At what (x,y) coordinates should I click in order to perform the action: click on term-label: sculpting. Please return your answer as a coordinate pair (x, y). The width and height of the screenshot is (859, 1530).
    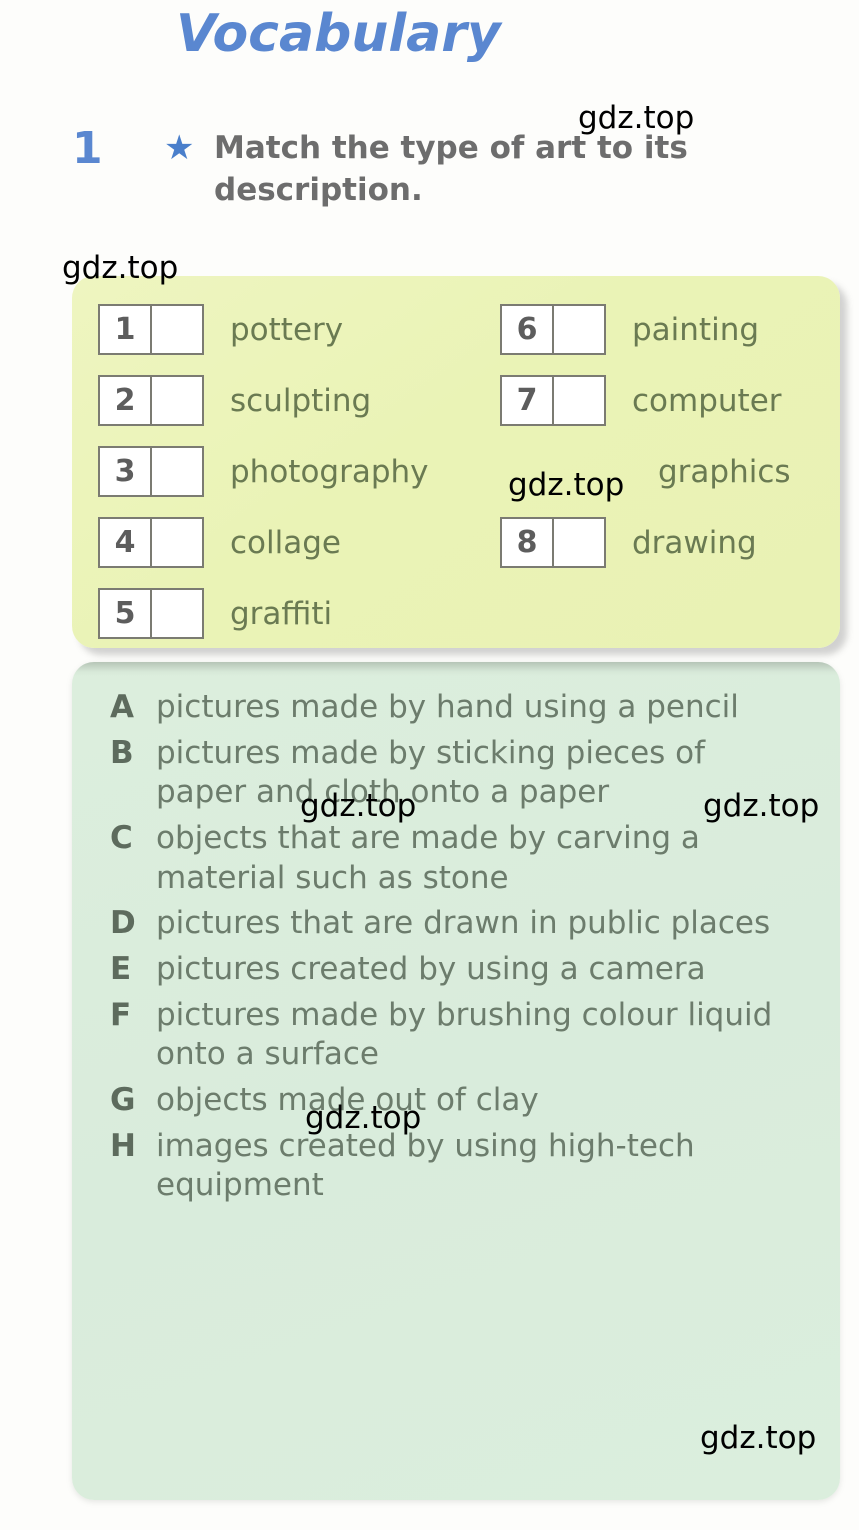
    Looking at the image, I should click on (301, 400).